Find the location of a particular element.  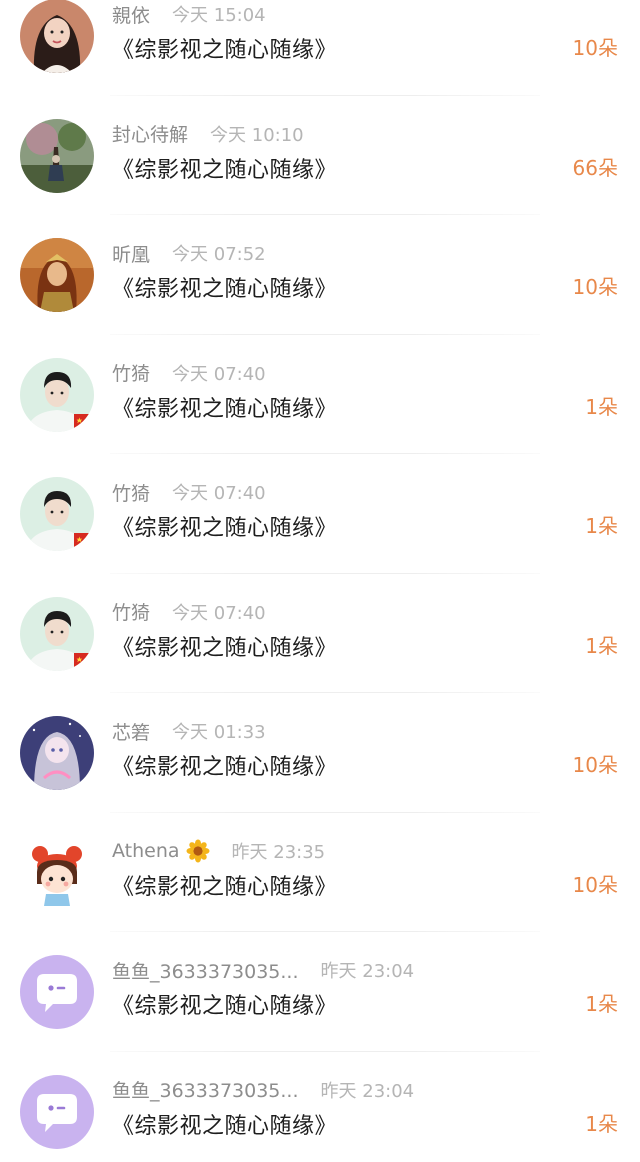

gift-record-row: 封心待解 今天 10:10 《综影视之随心随缘》 66朵 is located at coordinates (320, 155).